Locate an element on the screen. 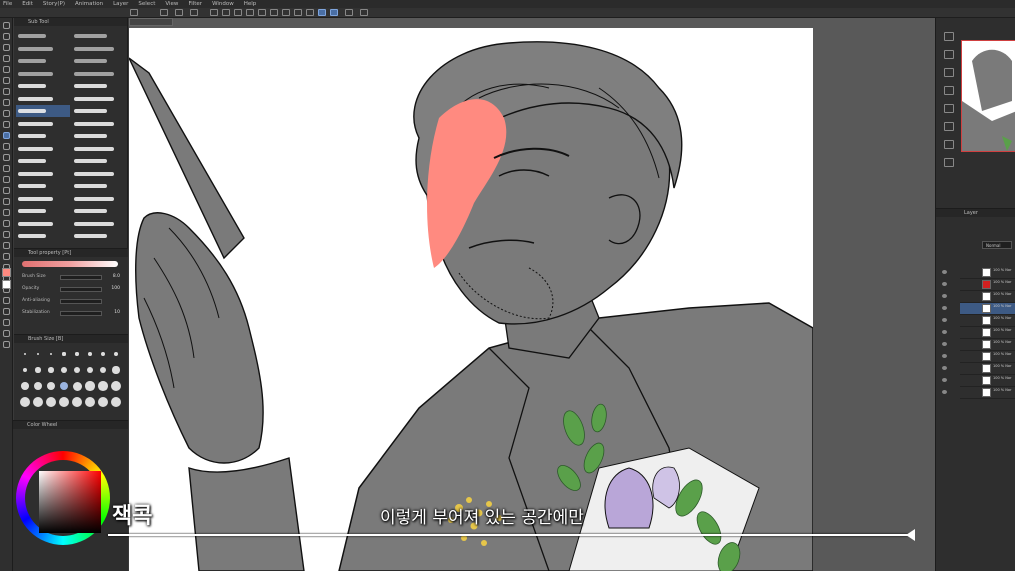 The width and height of the screenshot is (1015, 571). tool-property-tab: Tool property [Pt] is located at coordinates (71, 253).